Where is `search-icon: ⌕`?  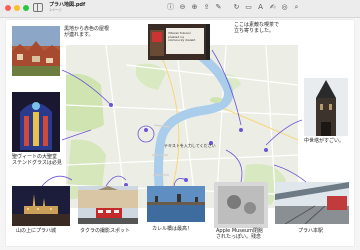 search-icon: ⌕ is located at coordinates (296, 7).